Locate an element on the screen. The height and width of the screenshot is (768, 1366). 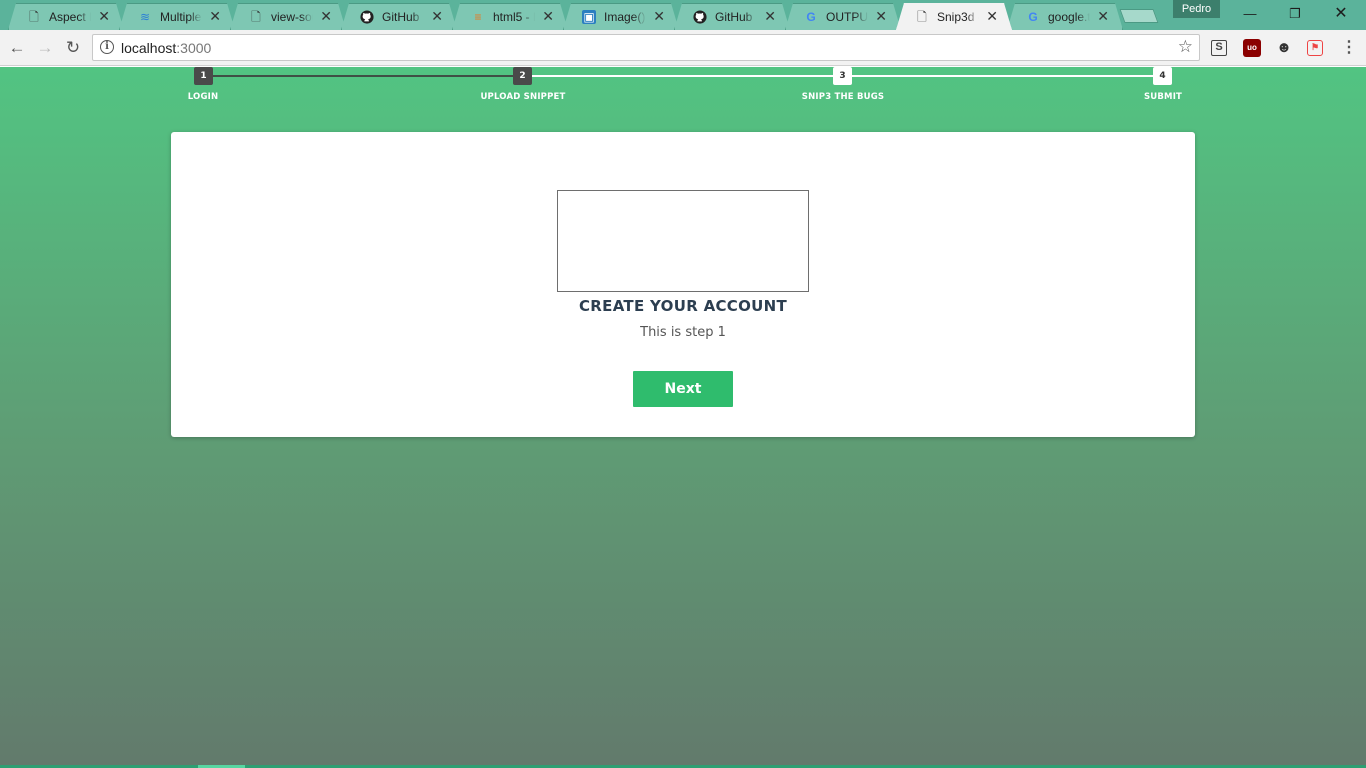
tab-title: Aspect Ra is located at coordinates (67, 17).